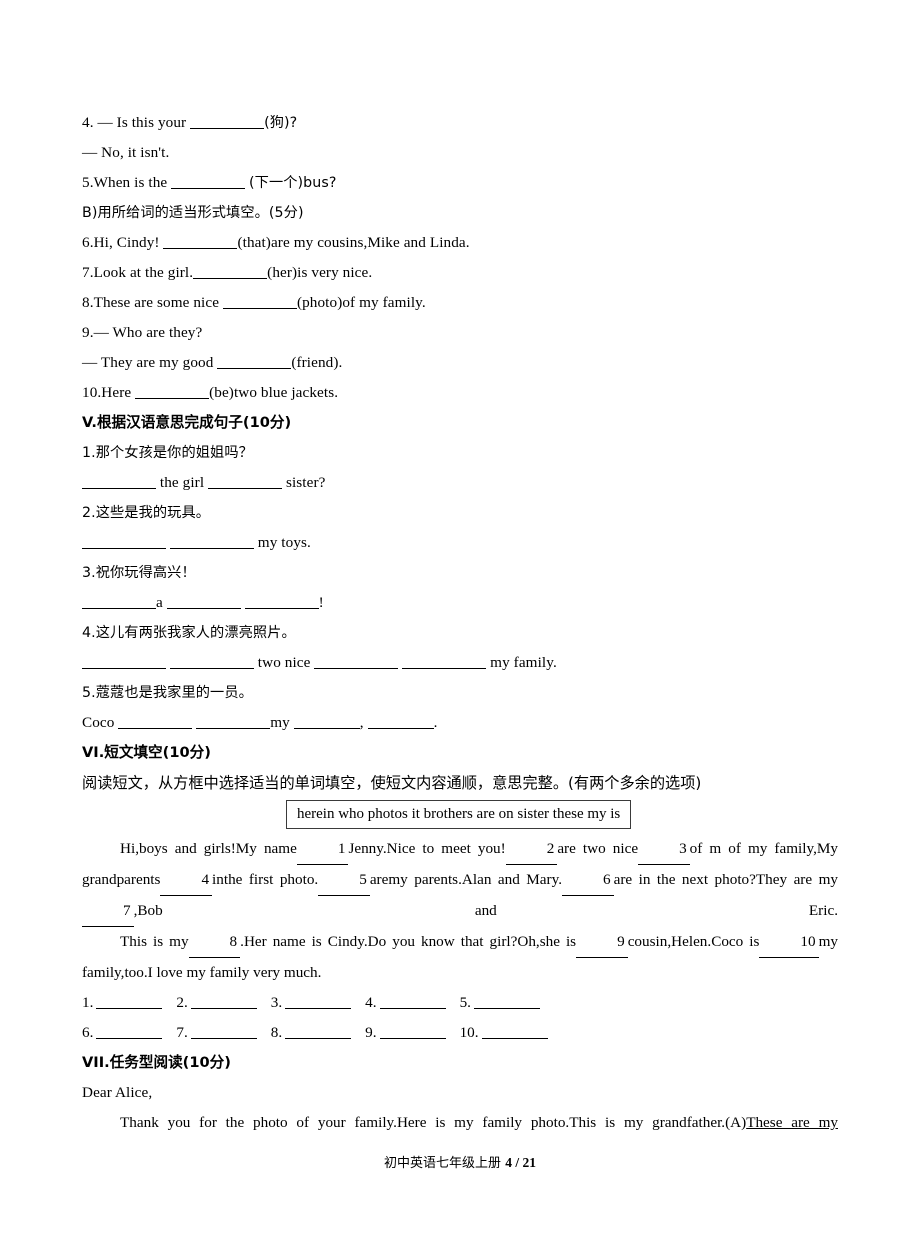 The height and width of the screenshot is (1249, 920). What do you see at coordinates (167, 453) in the screenshot?
I see `section-v-item-1-chinese: 1.那个女孩是你的姐姐吗？` at bounding box center [167, 453].